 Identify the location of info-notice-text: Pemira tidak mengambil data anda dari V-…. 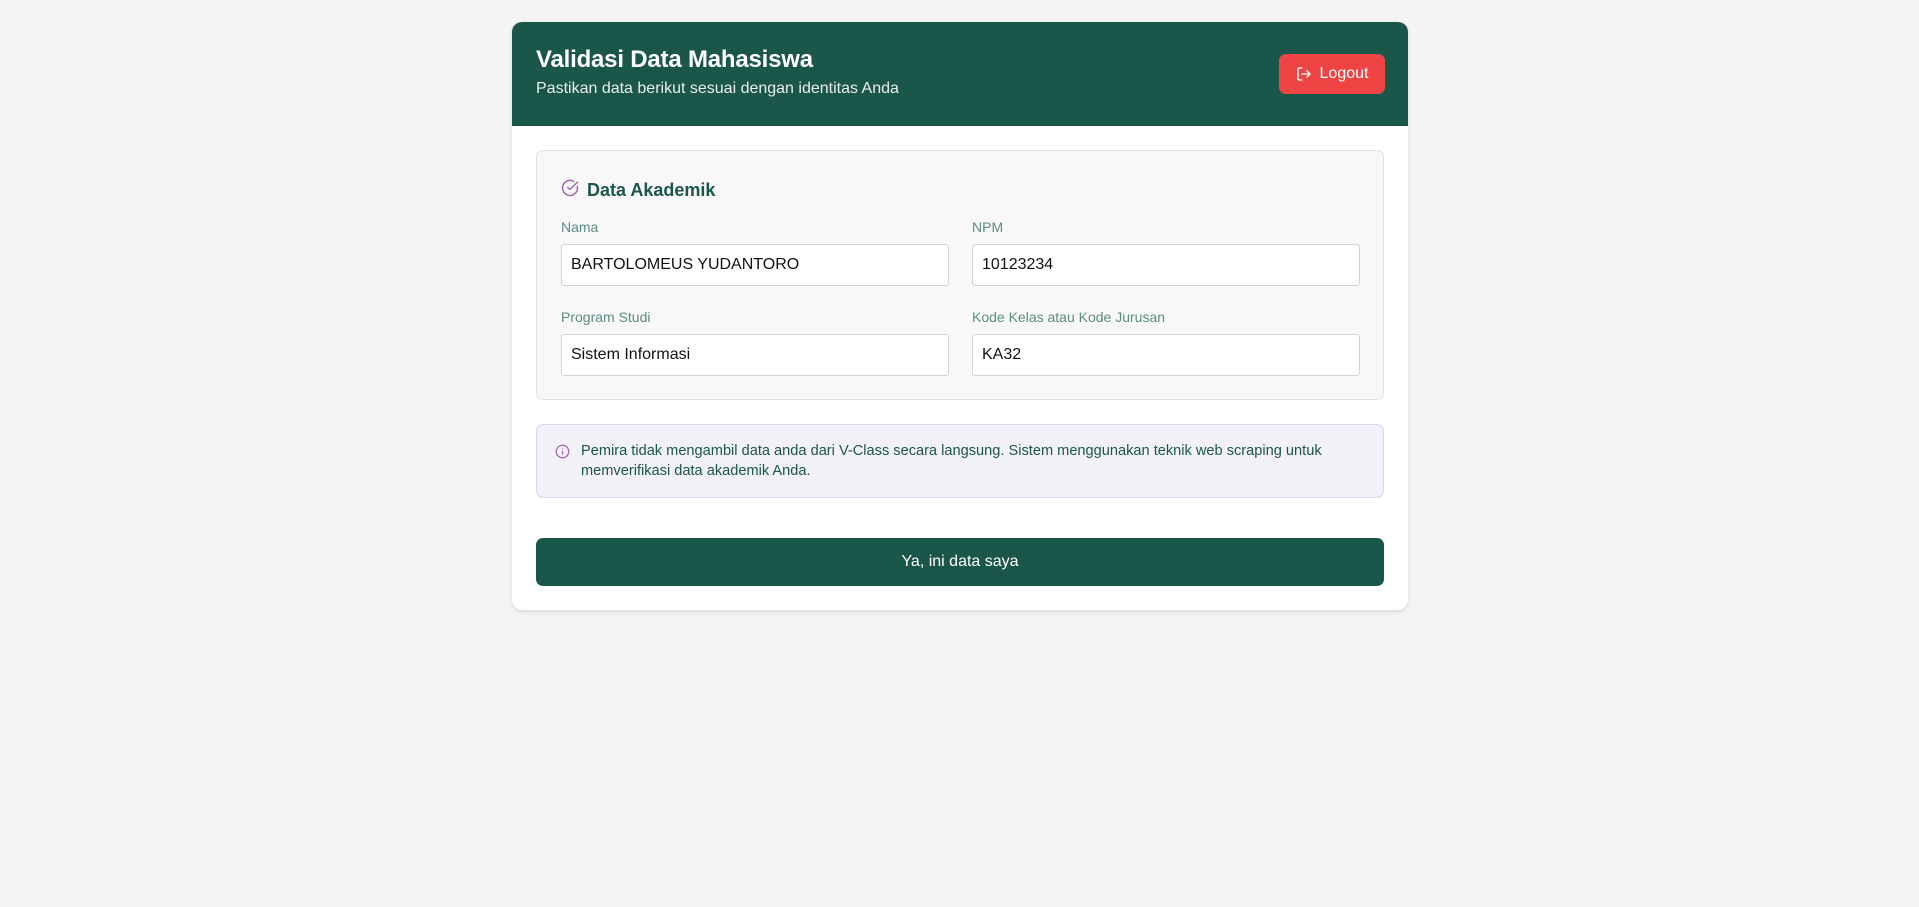
(951, 461).